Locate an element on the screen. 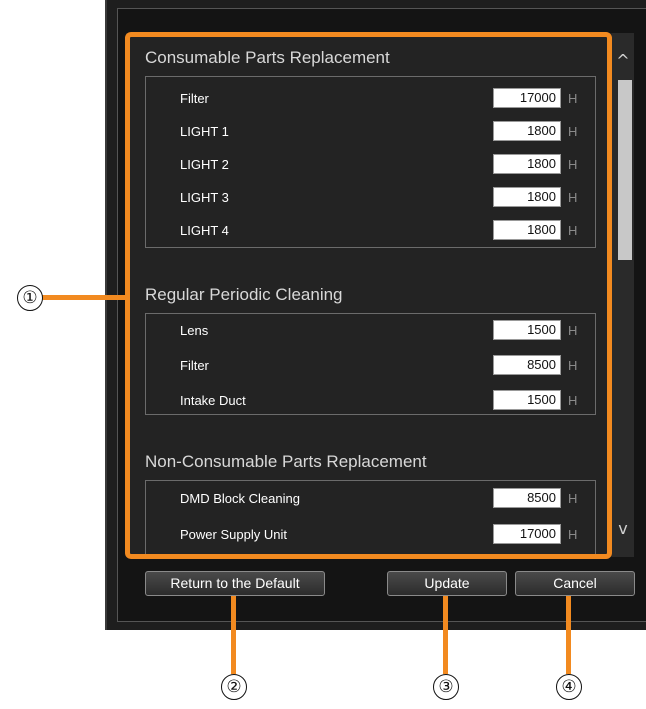 Image resolution: width=646 pixels, height=709 pixels. callout-marker-1: ① is located at coordinates (30, 298).